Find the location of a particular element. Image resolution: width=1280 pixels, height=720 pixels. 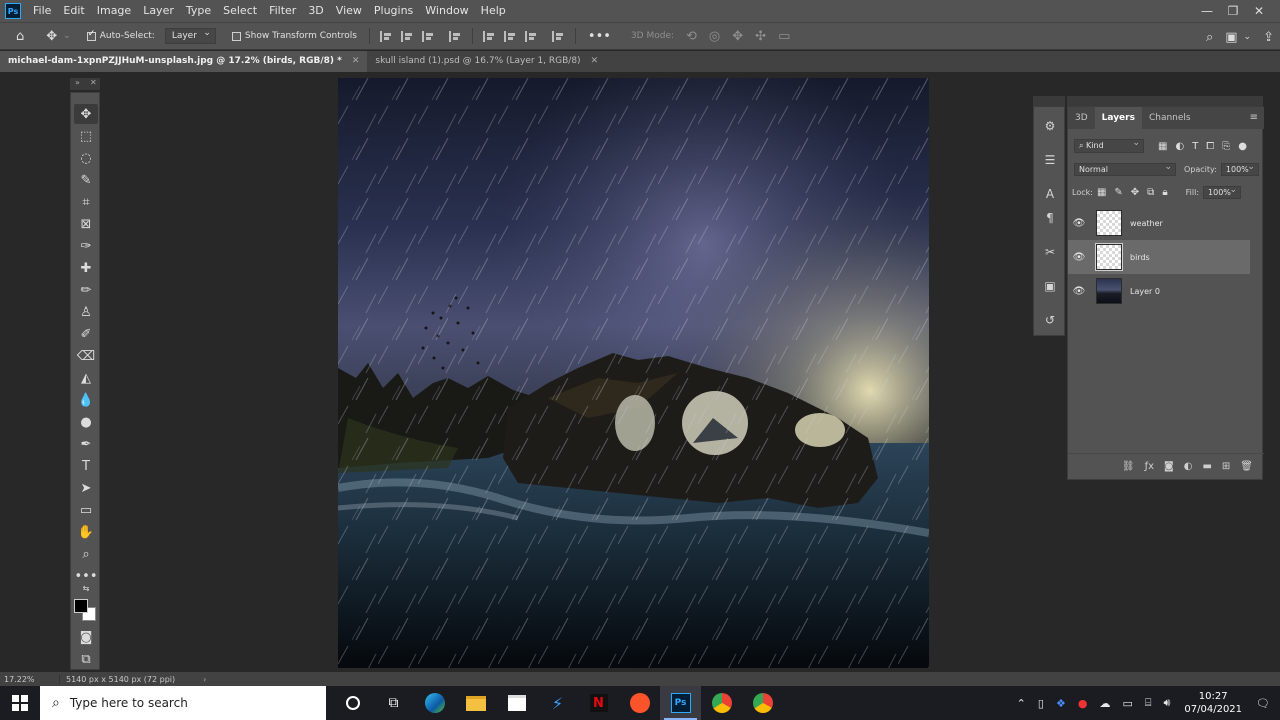

lock-artboard-icon: ⧉ is located at coordinates (1150, 192).